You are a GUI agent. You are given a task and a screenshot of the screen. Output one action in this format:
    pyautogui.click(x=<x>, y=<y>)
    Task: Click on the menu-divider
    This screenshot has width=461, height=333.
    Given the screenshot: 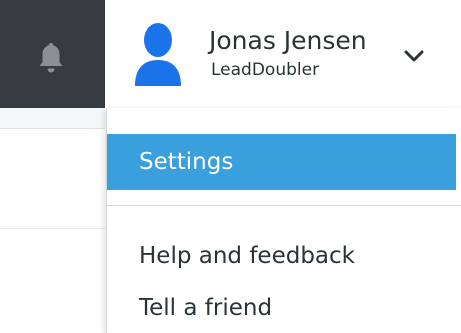 What is the action you would take?
    pyautogui.click(x=284, y=205)
    